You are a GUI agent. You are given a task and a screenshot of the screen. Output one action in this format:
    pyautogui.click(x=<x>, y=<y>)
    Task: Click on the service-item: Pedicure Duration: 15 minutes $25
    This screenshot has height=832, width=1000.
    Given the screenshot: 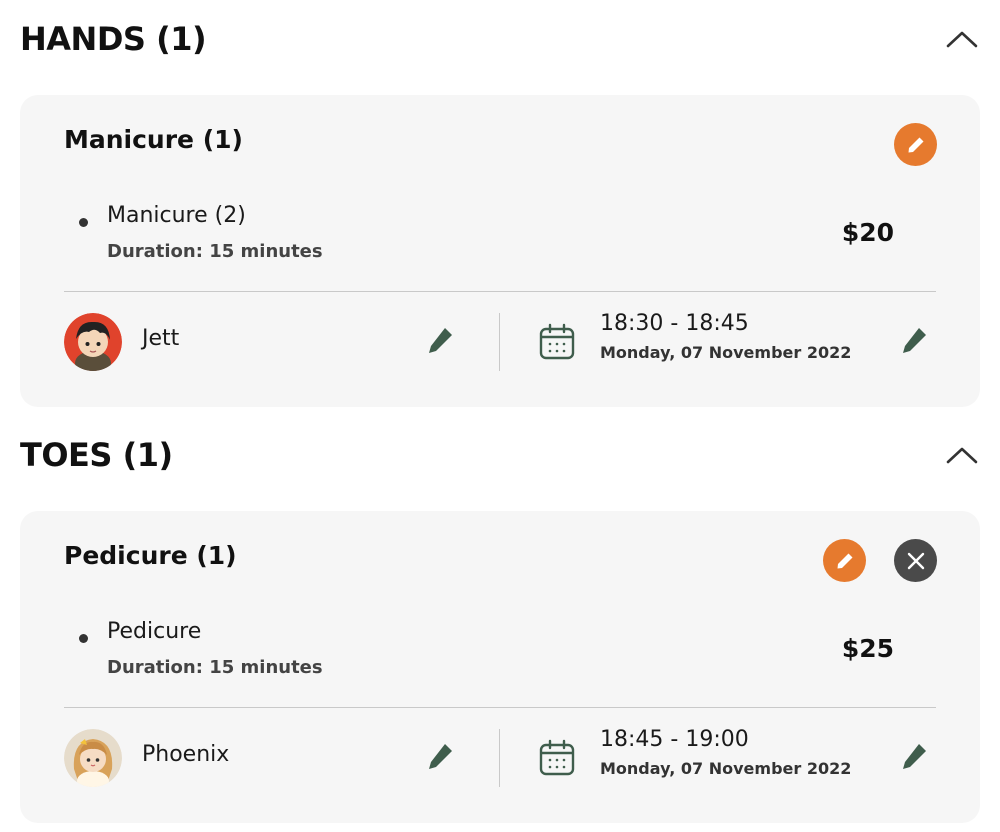 What is the action you would take?
    pyautogui.click(x=500, y=654)
    